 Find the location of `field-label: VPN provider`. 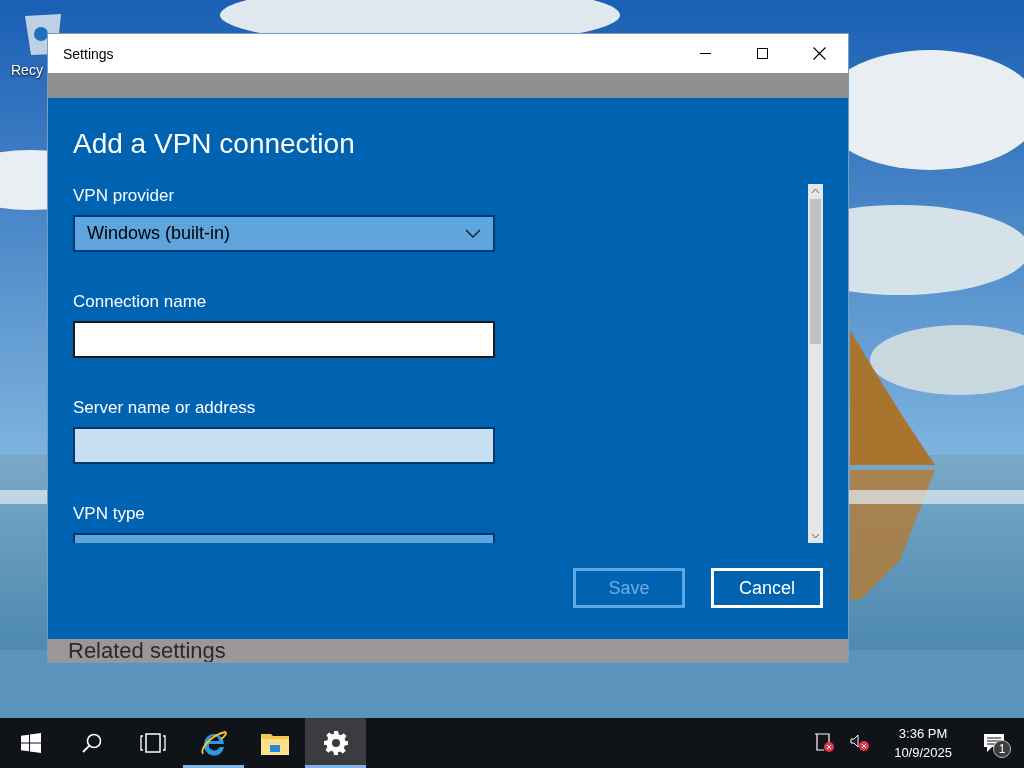

field-label: VPN provider is located at coordinates (124, 196).